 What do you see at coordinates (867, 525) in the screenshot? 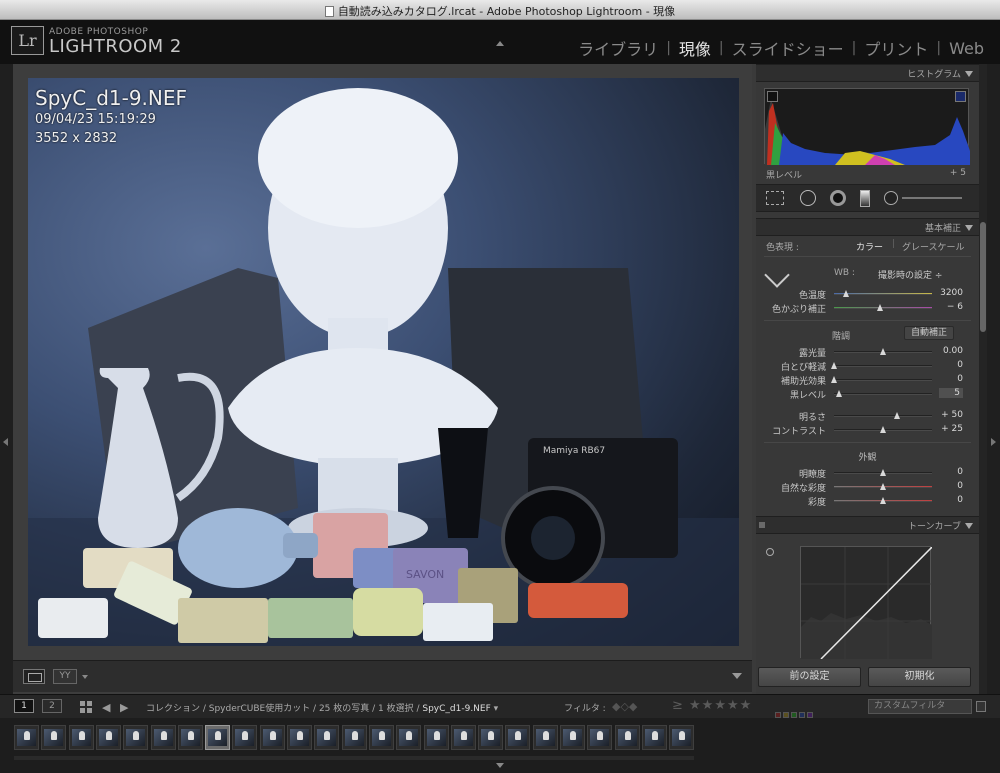
I see `tone-curve-header: トーンカーブ` at bounding box center [867, 525].